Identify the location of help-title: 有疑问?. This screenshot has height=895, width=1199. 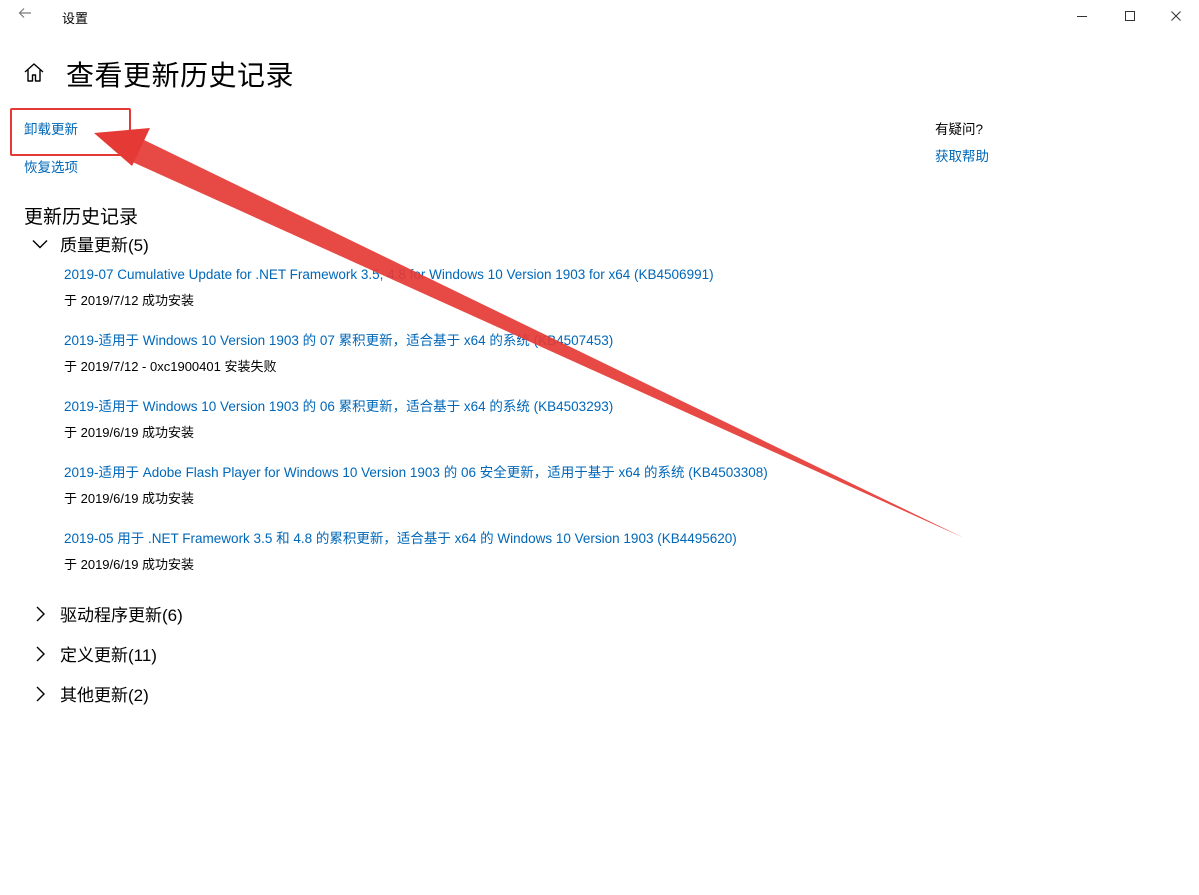
(959, 129).